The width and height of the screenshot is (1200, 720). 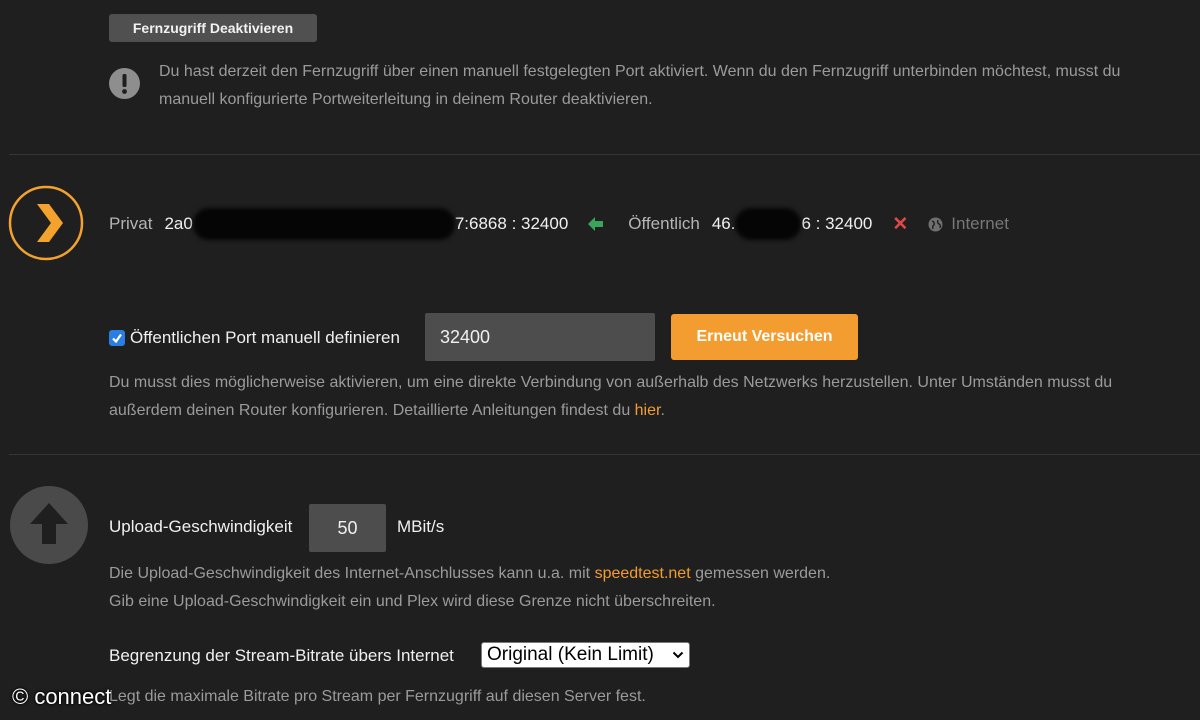 What do you see at coordinates (131, 223) in the screenshot?
I see `private-label: Privat` at bounding box center [131, 223].